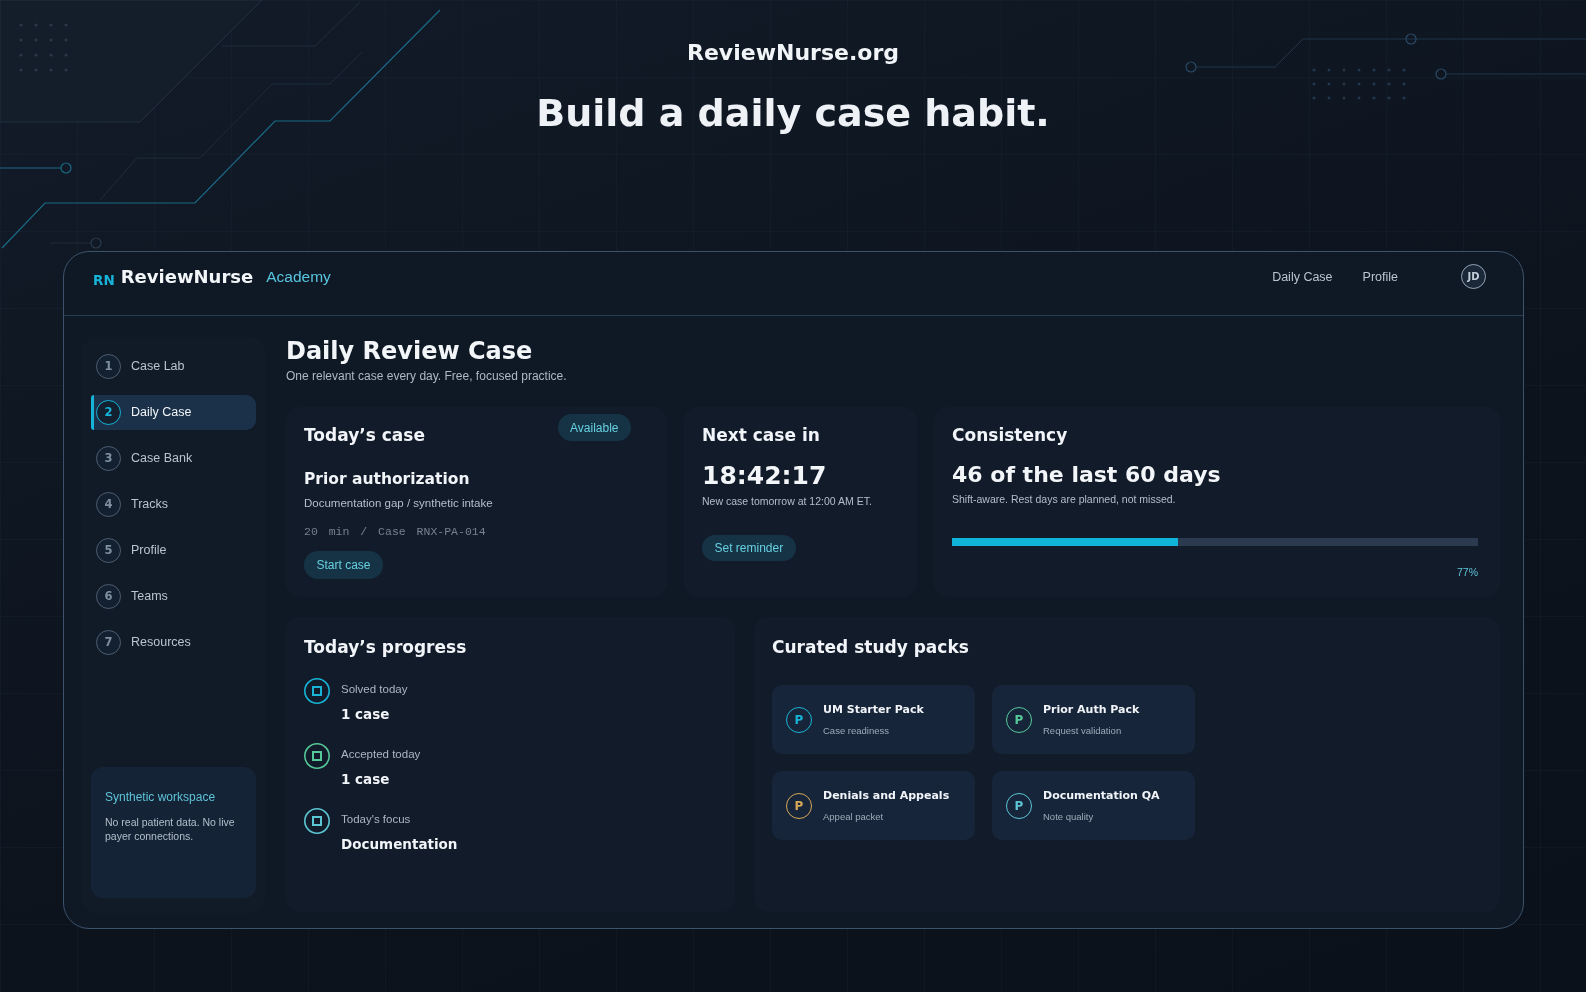 This screenshot has height=992, width=1586. What do you see at coordinates (873, 709) in the screenshot?
I see `pack-name: UM Starter Pack` at bounding box center [873, 709].